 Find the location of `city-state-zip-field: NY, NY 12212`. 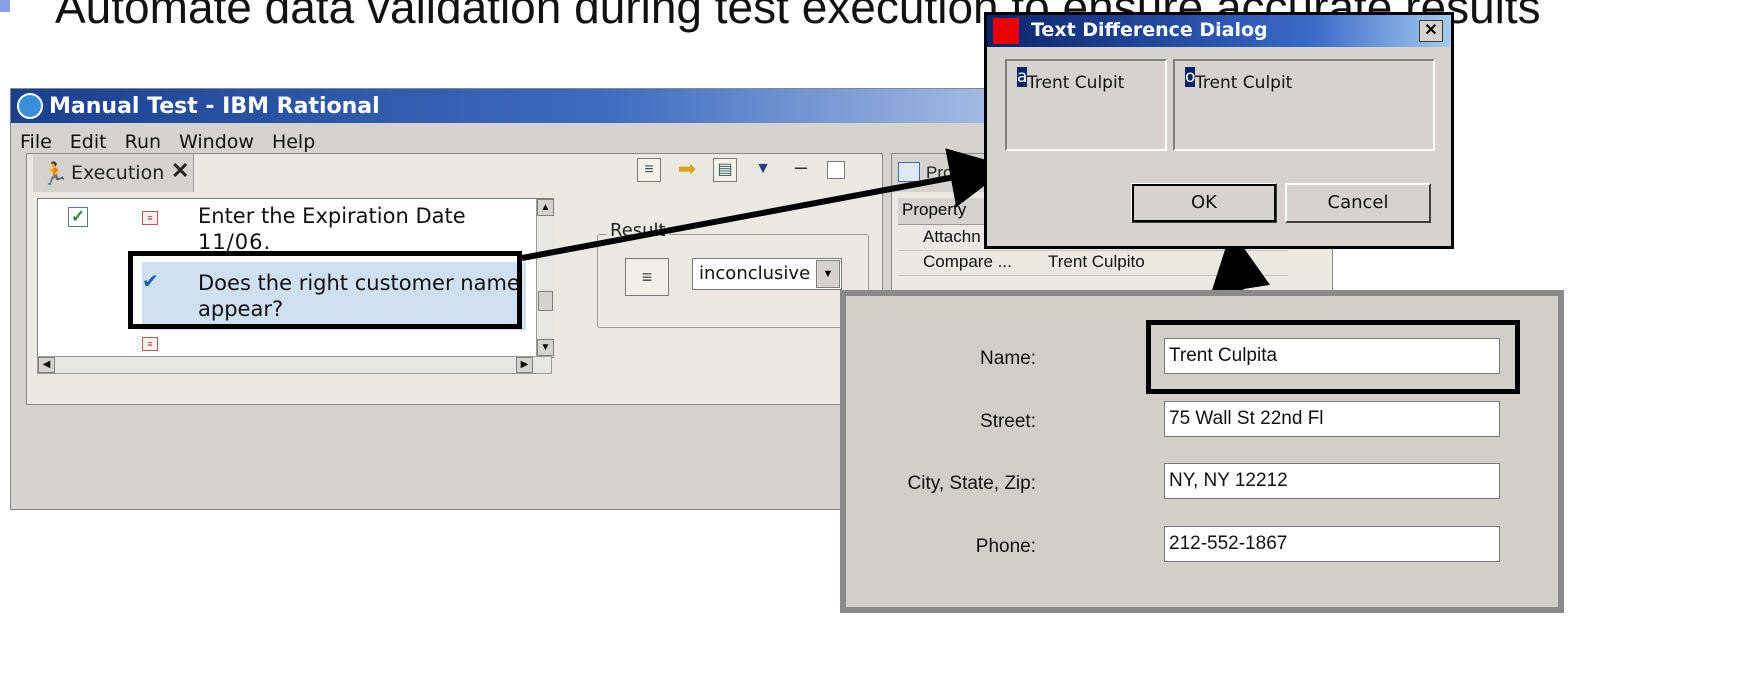

city-state-zip-field: NY, NY 12212 is located at coordinates (1332, 481).